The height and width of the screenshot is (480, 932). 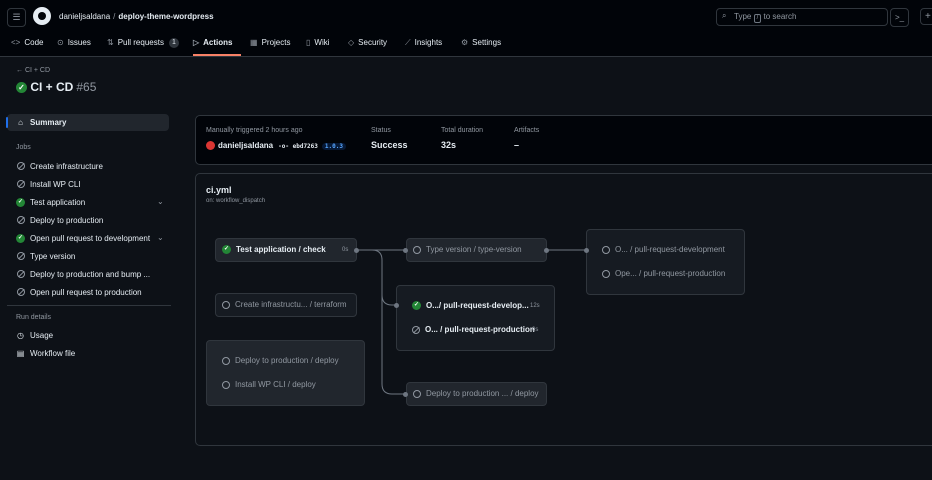 What do you see at coordinates (270, 45) in the screenshot?
I see `tab-projects: ▦ Projects` at bounding box center [270, 45].